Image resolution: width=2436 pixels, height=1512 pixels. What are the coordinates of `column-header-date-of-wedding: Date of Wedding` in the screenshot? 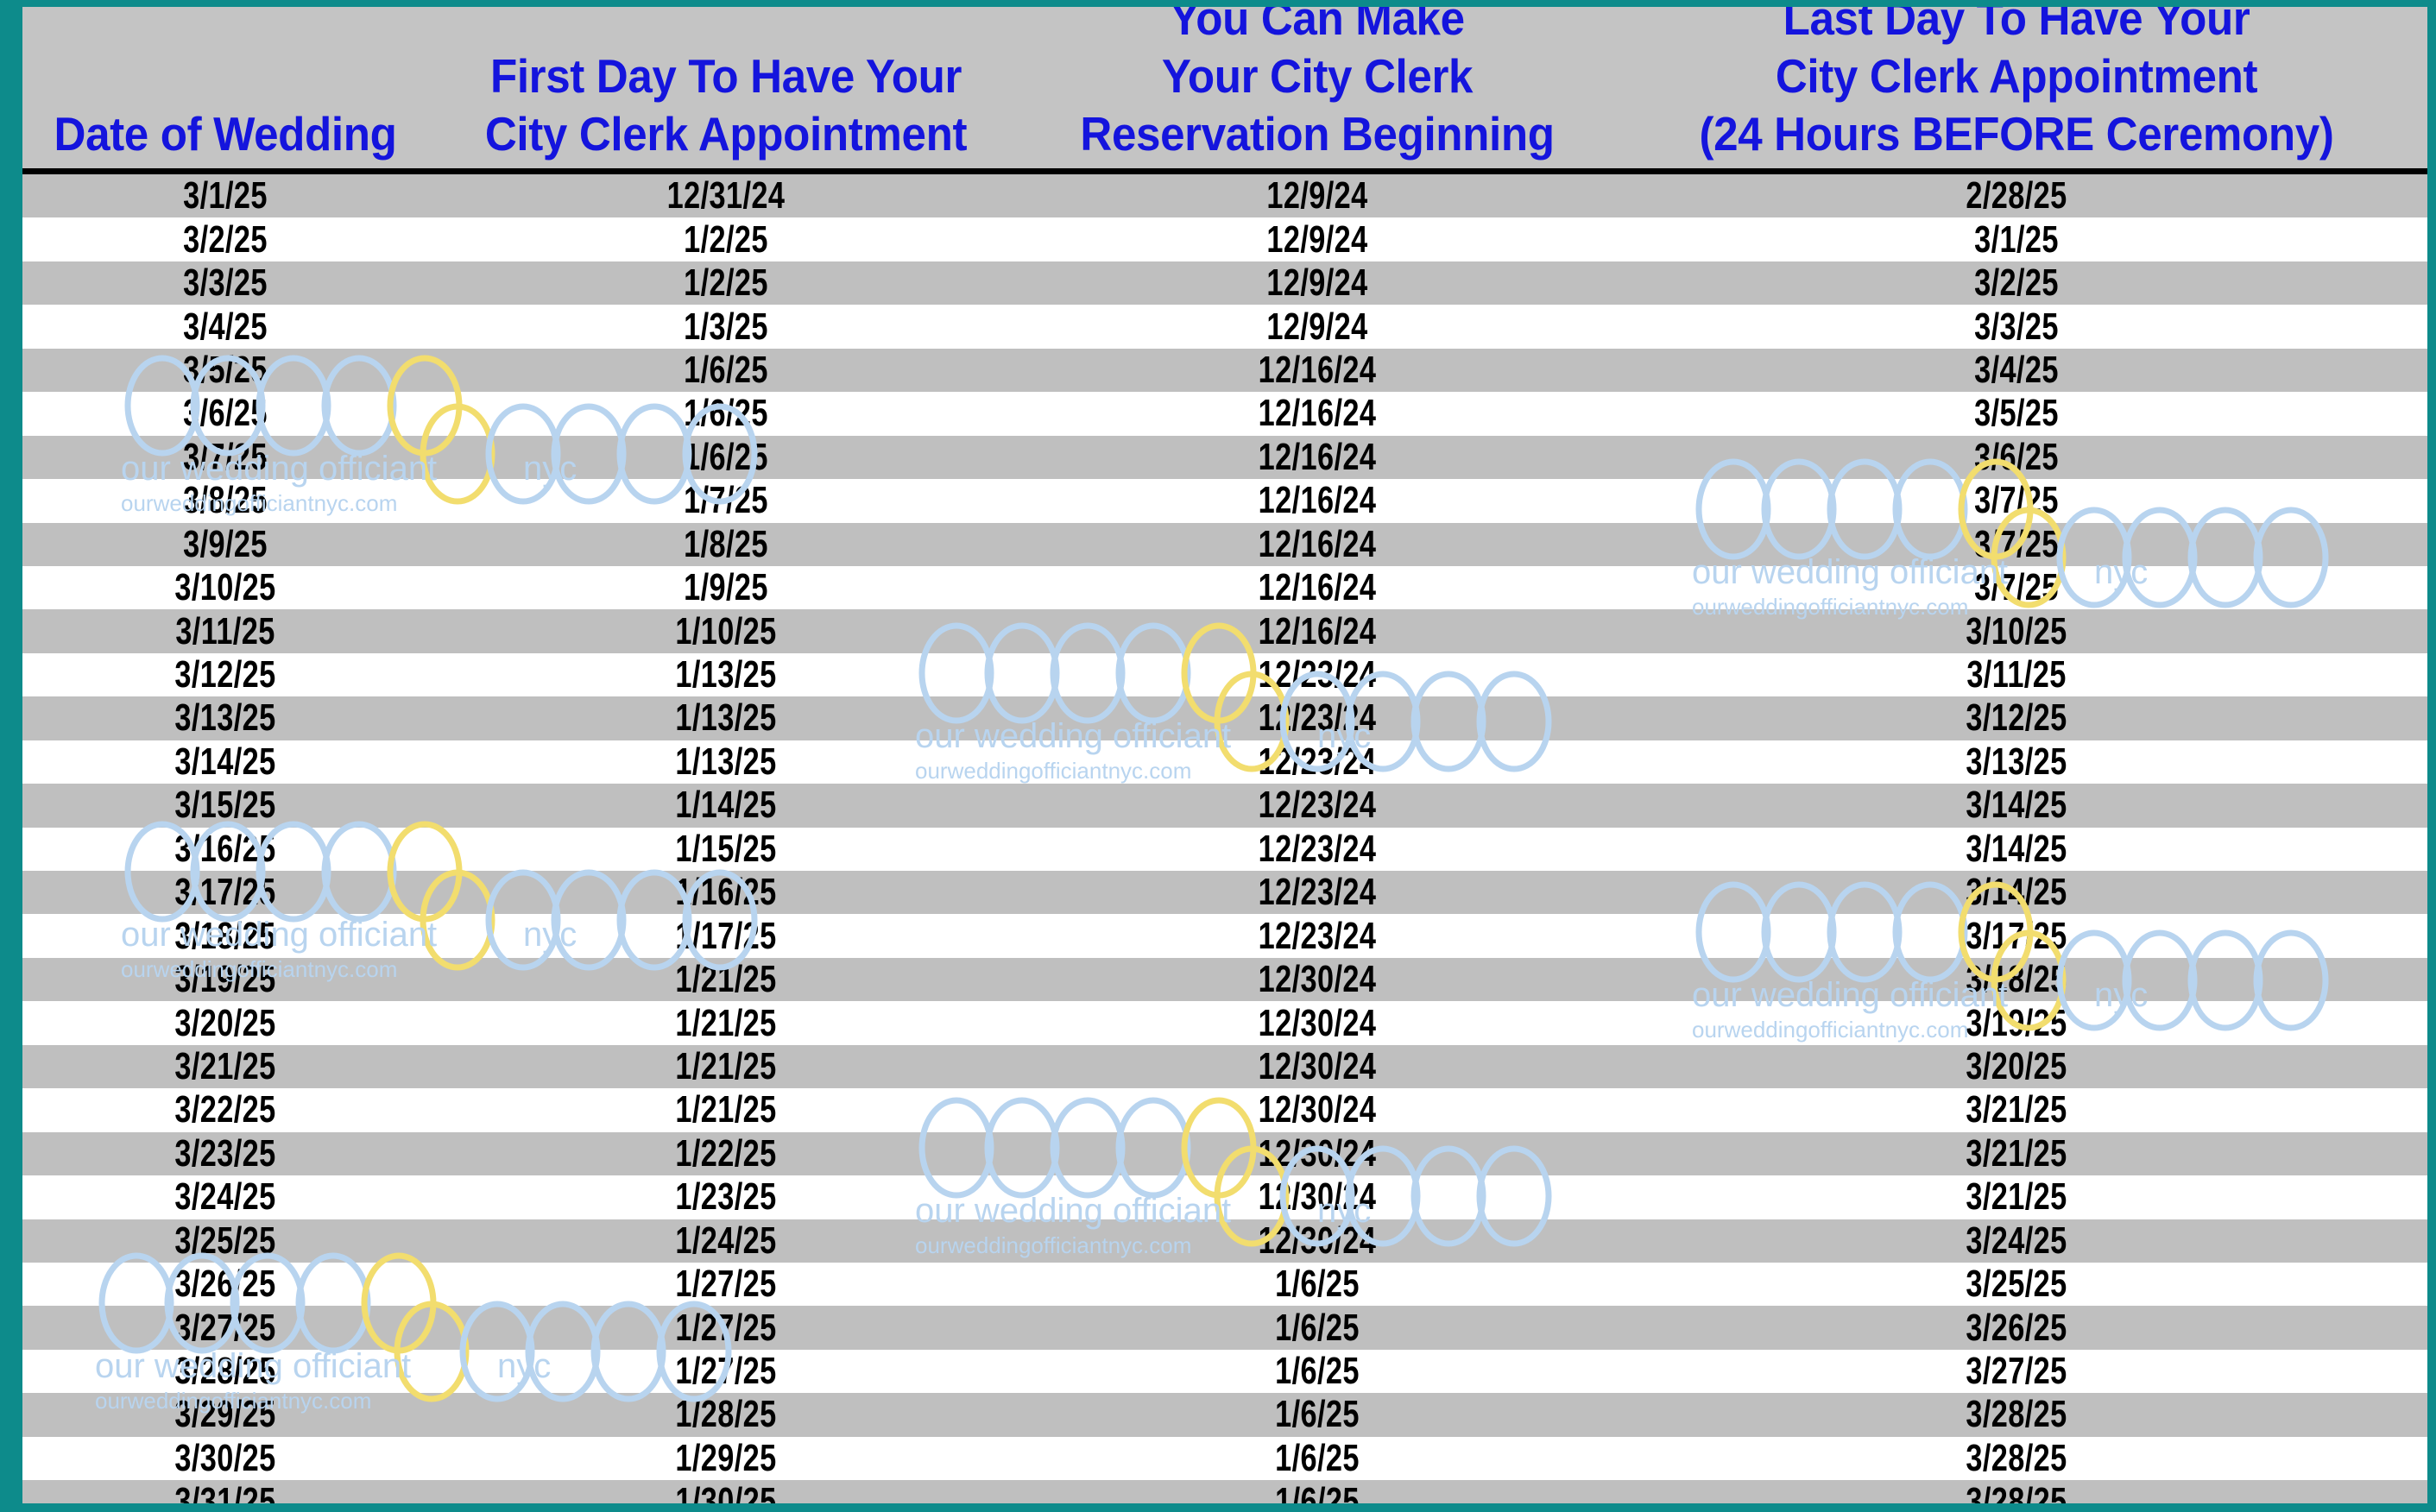 It's located at (224, 137).